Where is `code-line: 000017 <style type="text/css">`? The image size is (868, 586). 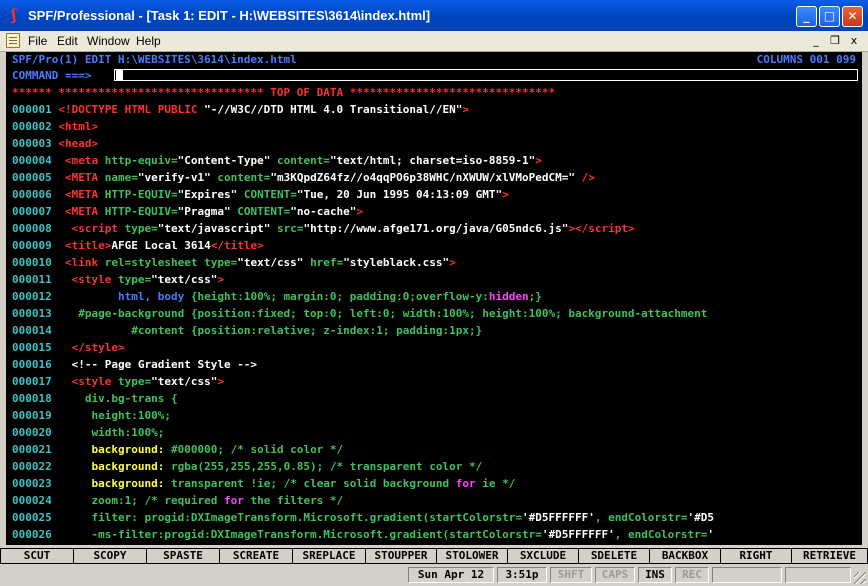
code-line: 000017 <style type="text/css"> is located at coordinates (118, 381).